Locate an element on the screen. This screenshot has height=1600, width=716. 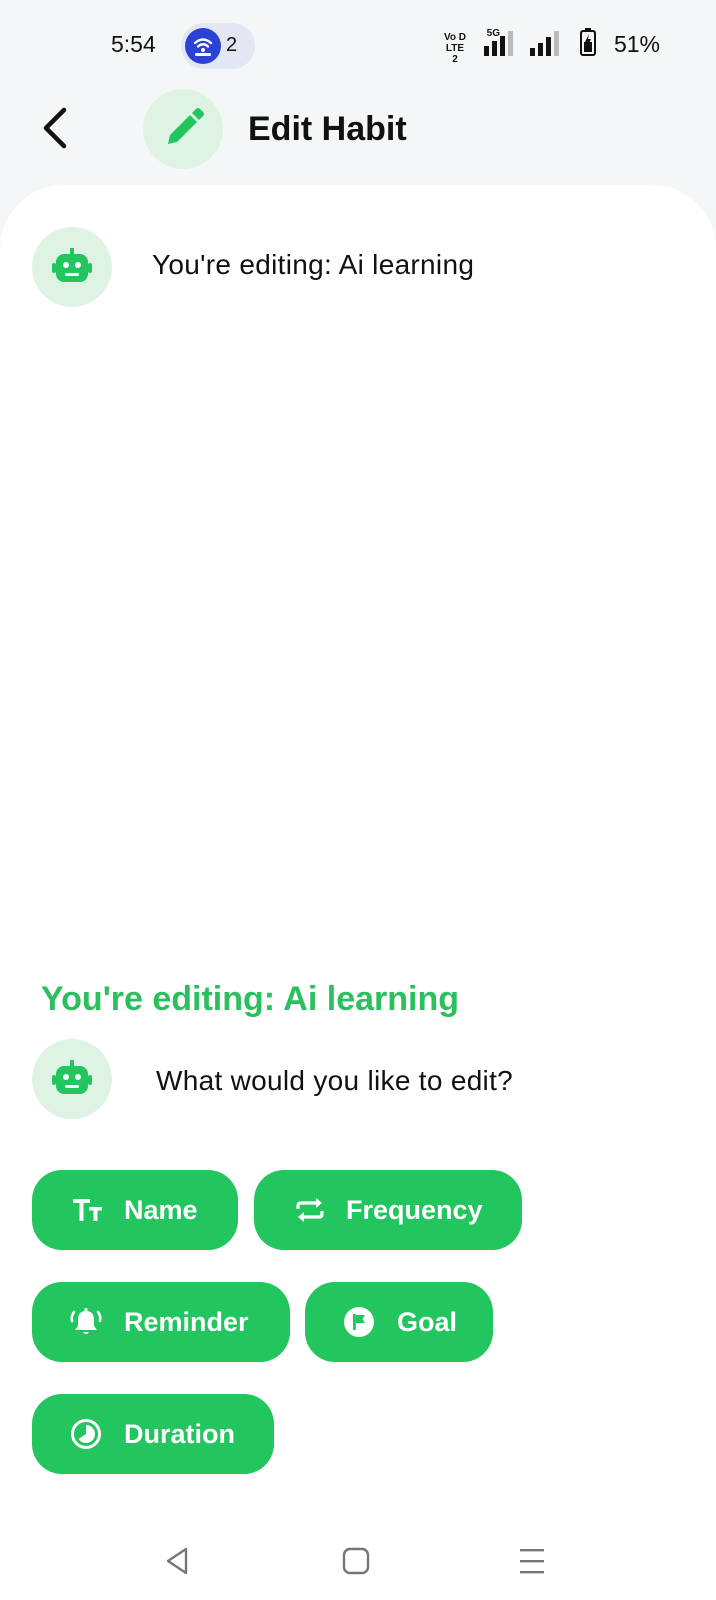
nav-recents-button is located at coordinates (532, 1561).